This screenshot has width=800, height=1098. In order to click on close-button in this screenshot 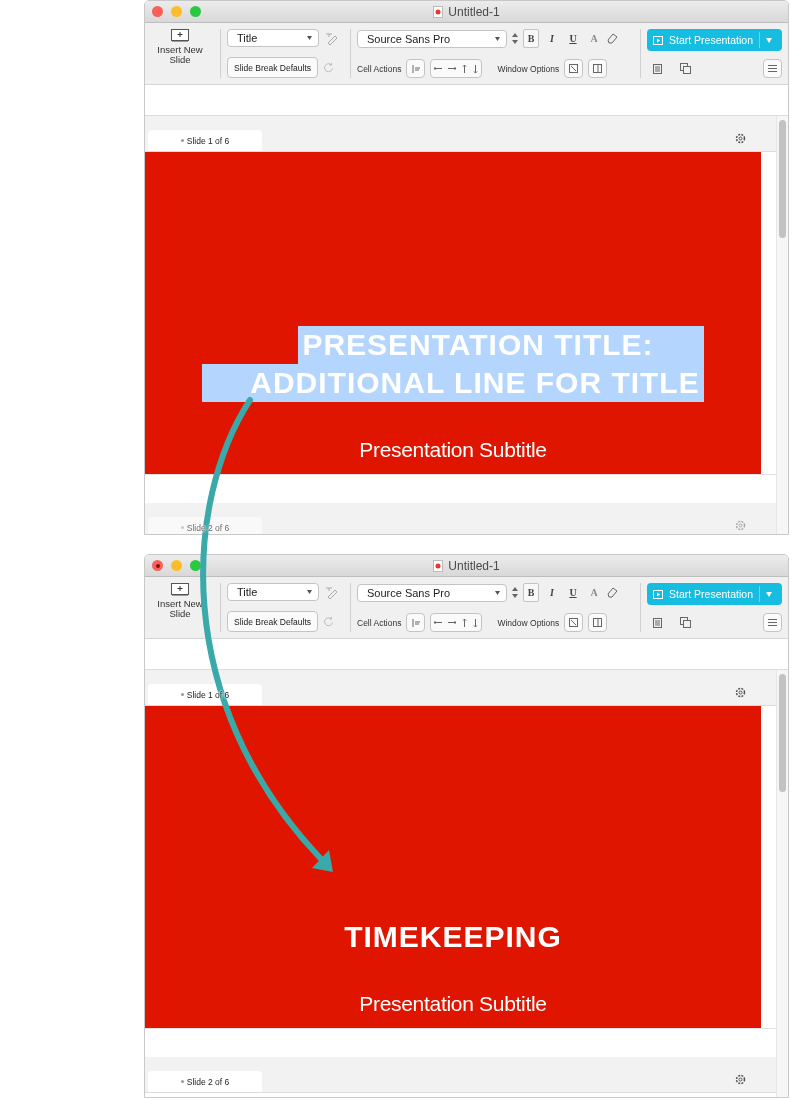, I will do `click(157, 565)`.